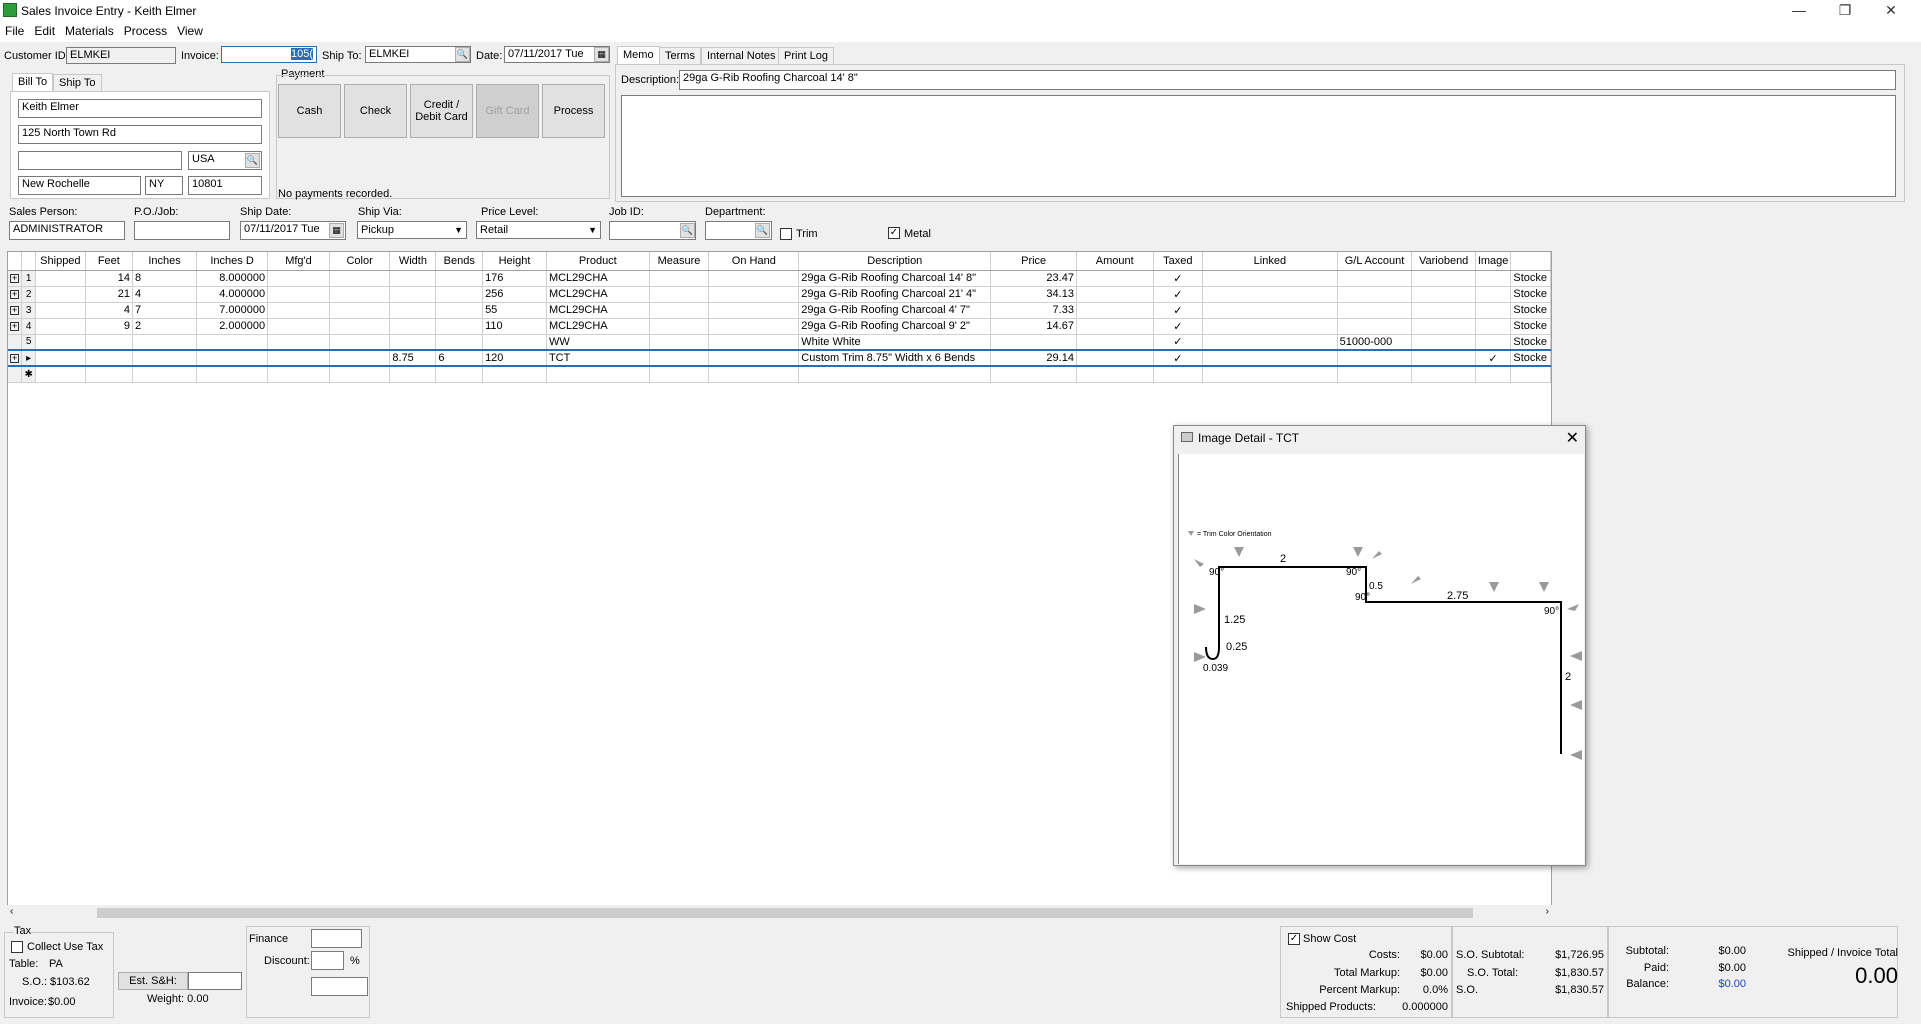  What do you see at coordinates (109, 294) in the screenshot?
I see `cell-feet: 21` at bounding box center [109, 294].